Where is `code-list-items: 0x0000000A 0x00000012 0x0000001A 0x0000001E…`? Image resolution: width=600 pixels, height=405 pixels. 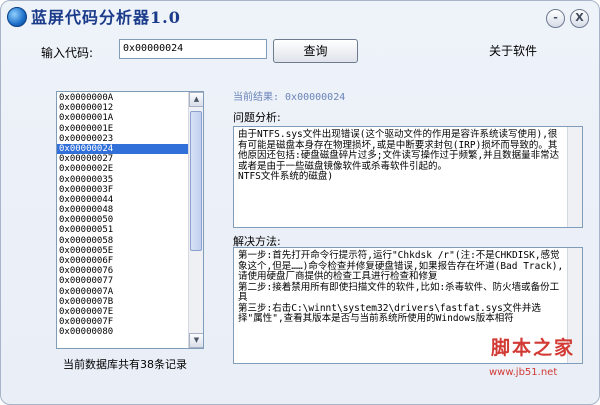
code-list-items: 0x0000000A 0x00000012 0x0000001A 0x0000001E… is located at coordinates (122, 215).